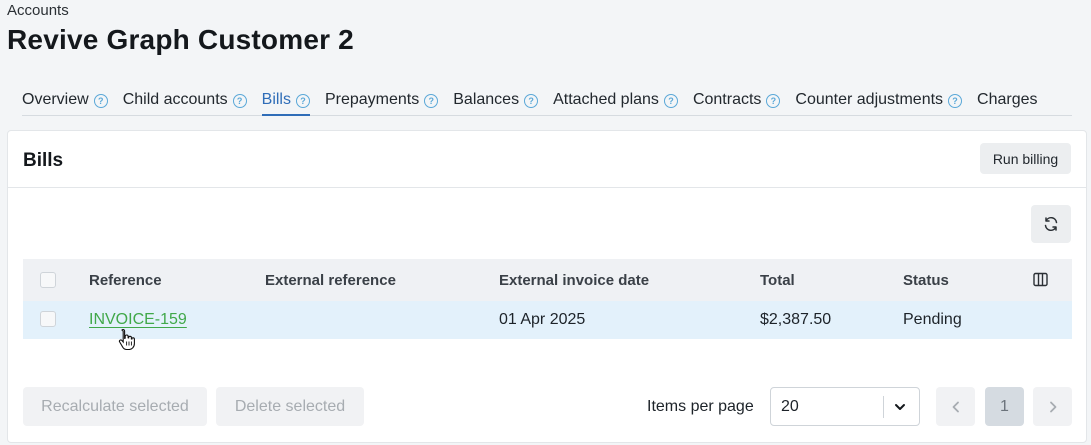 The image size is (1091, 445). I want to click on header-status: Status, so click(926, 280).